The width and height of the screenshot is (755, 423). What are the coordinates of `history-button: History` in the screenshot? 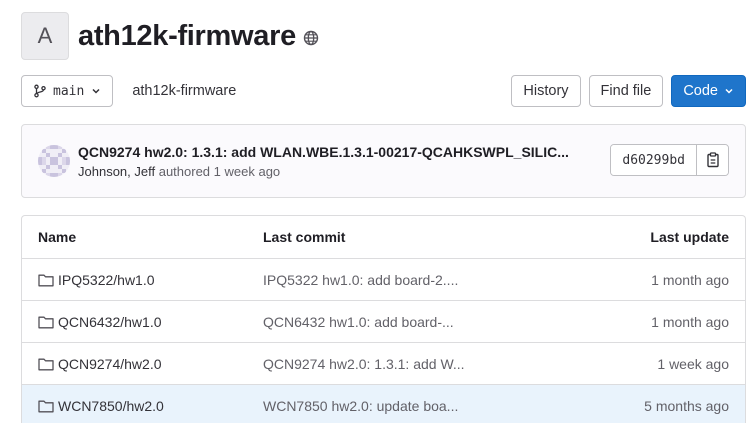 It's located at (546, 91).